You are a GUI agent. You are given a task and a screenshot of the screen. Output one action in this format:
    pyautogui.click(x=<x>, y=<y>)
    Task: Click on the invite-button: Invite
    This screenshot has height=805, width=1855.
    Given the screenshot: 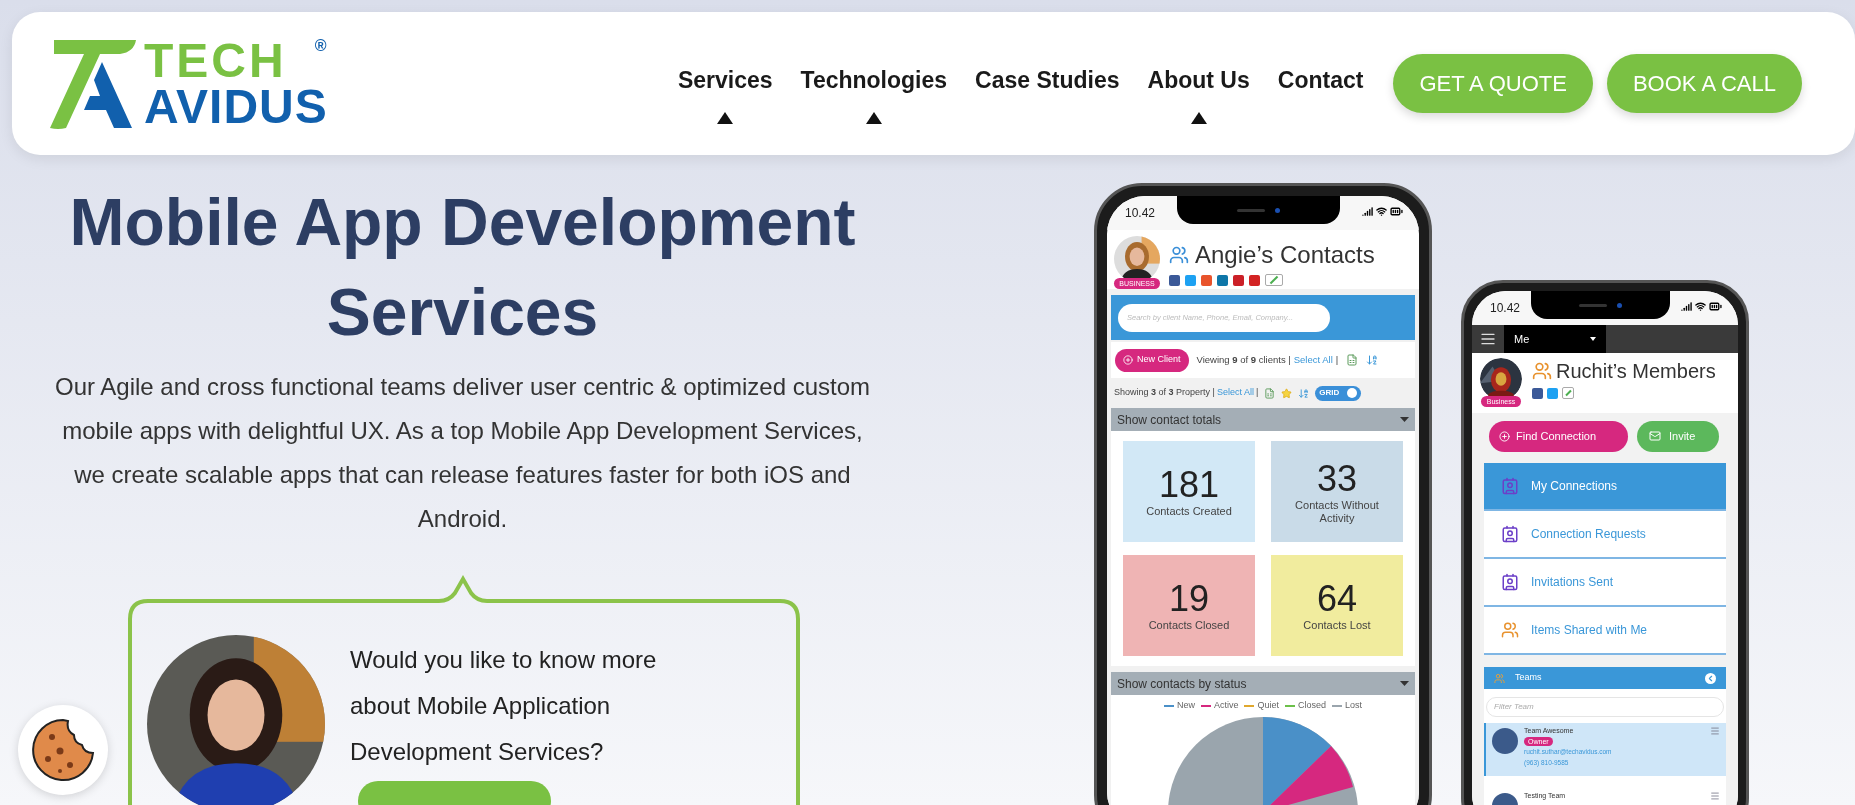 What is the action you would take?
    pyautogui.click(x=1678, y=436)
    